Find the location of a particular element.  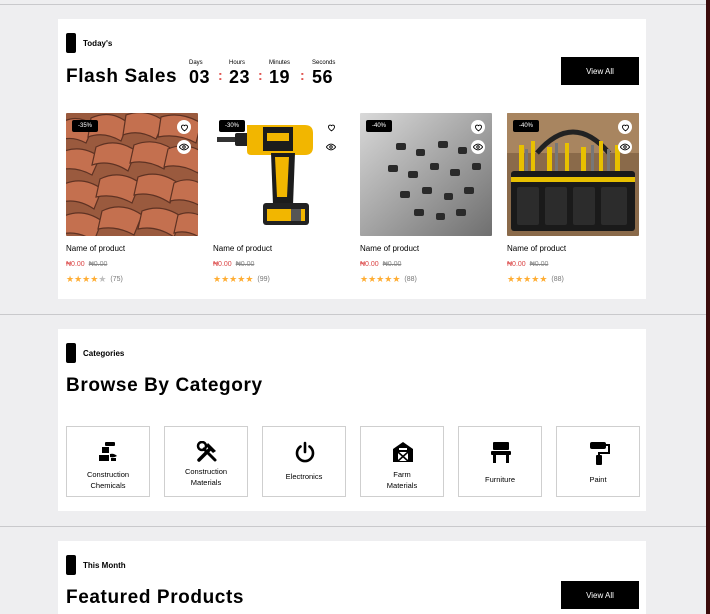

countdown-minutes: Minutes 19 is located at coordinates (280, 73).